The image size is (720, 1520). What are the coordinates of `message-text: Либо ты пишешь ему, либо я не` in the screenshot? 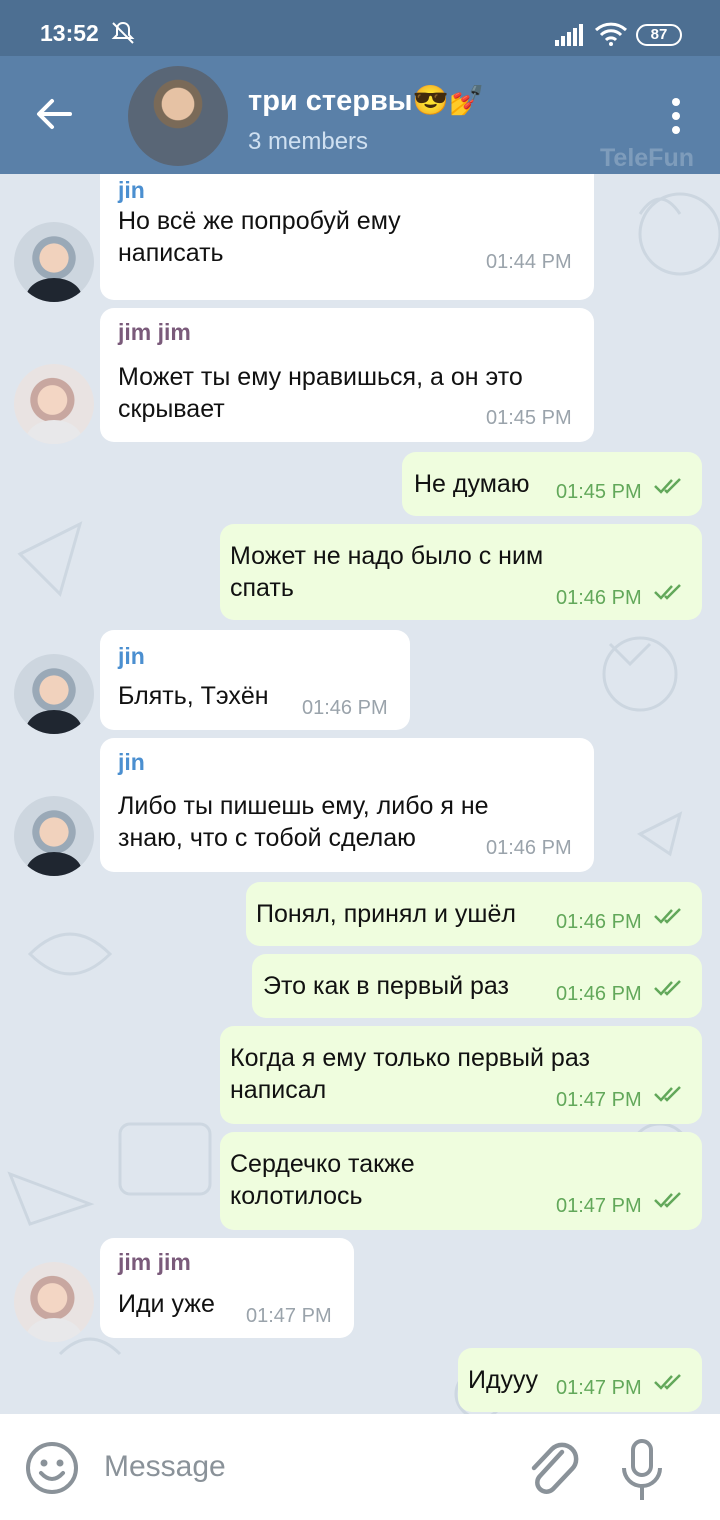 It's located at (303, 806).